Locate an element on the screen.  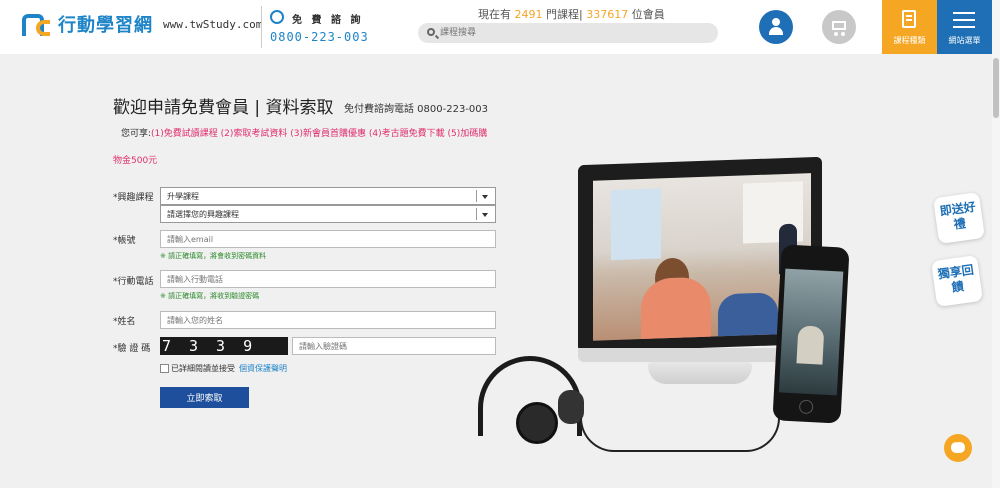
headphones-illustration is located at coordinates (530, 406).